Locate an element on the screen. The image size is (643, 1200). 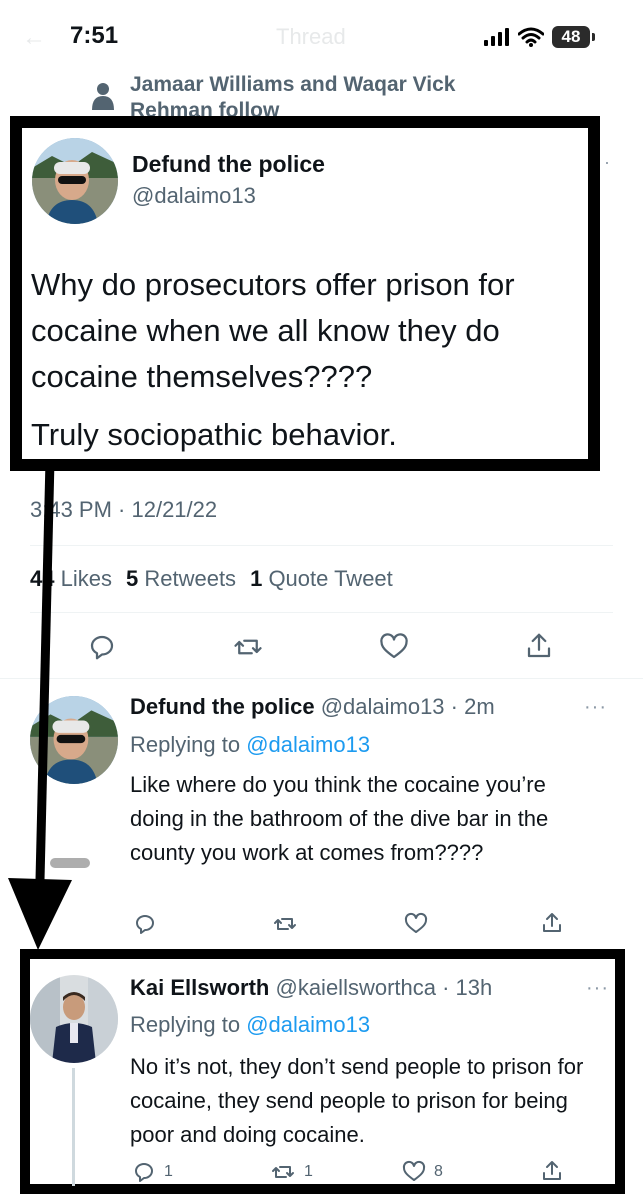
retweet-action: 1 is located at coordinates (291, 1172).